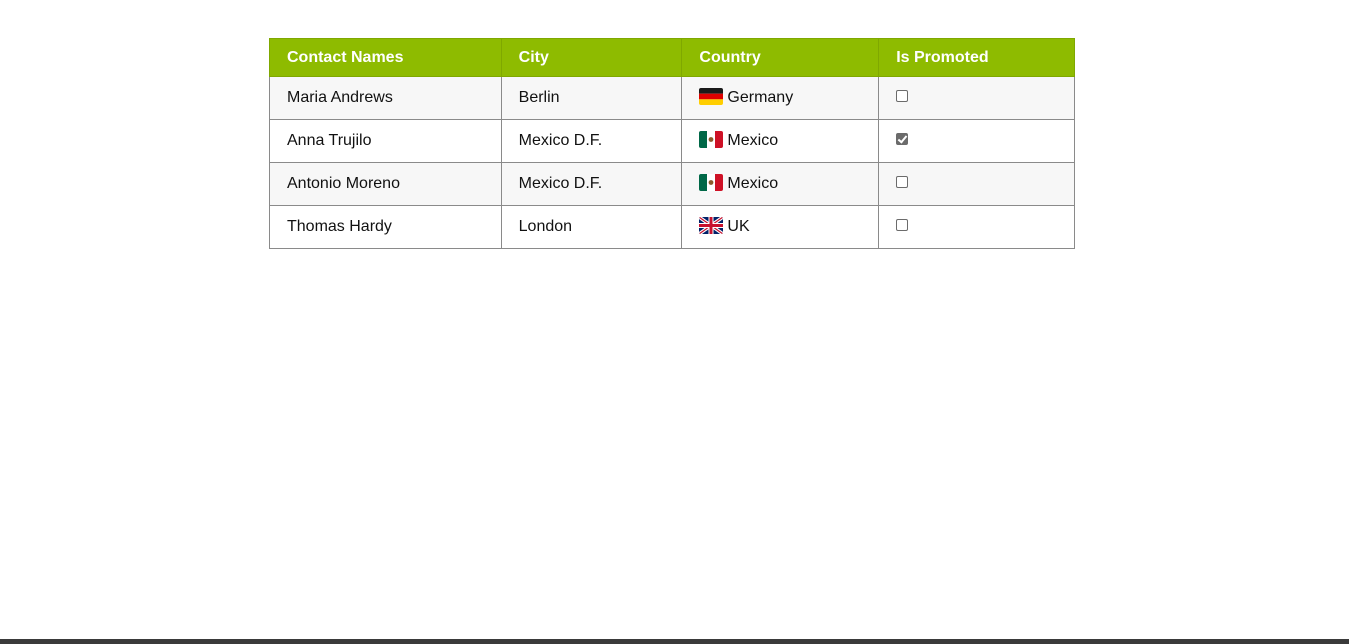 The image size is (1349, 644). I want to click on column-header-country: Country, so click(780, 57).